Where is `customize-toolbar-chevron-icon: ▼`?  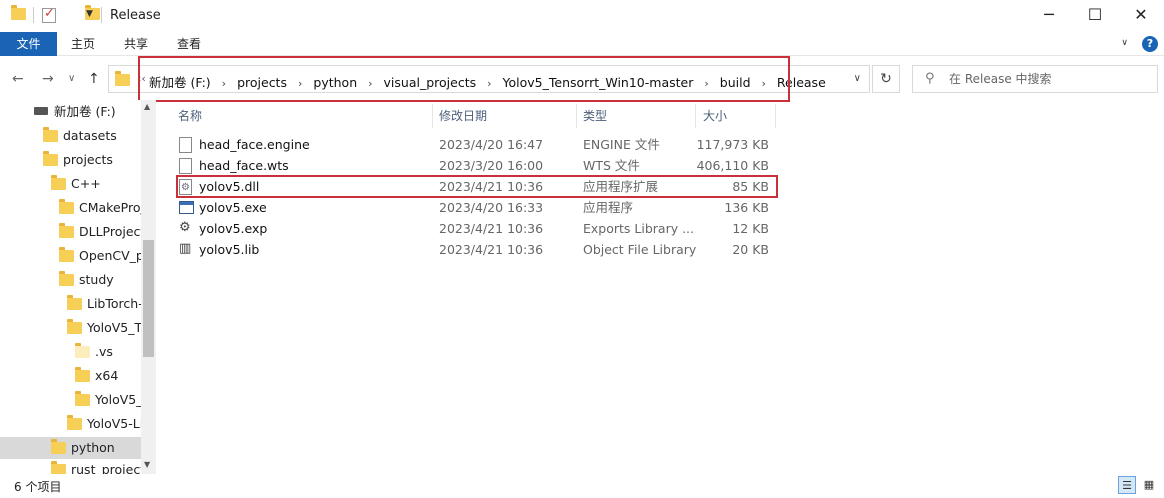 customize-toolbar-chevron-icon: ▼ is located at coordinates (89, 14).